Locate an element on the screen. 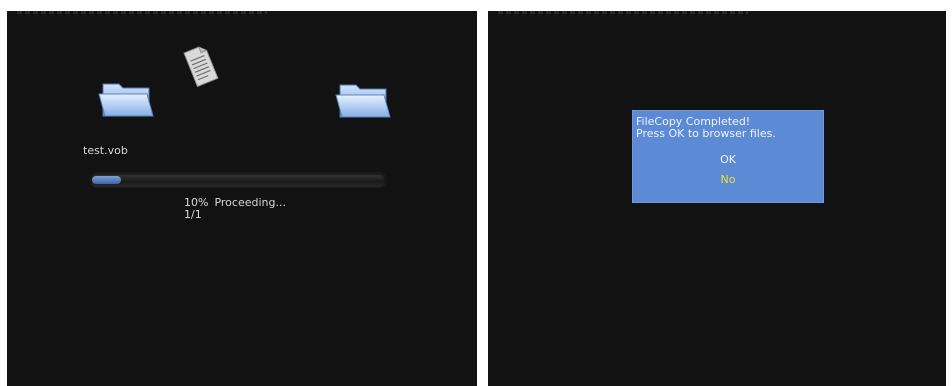 Image resolution: width=952 pixels, height=386 pixels. progress-fill is located at coordinates (107, 180).